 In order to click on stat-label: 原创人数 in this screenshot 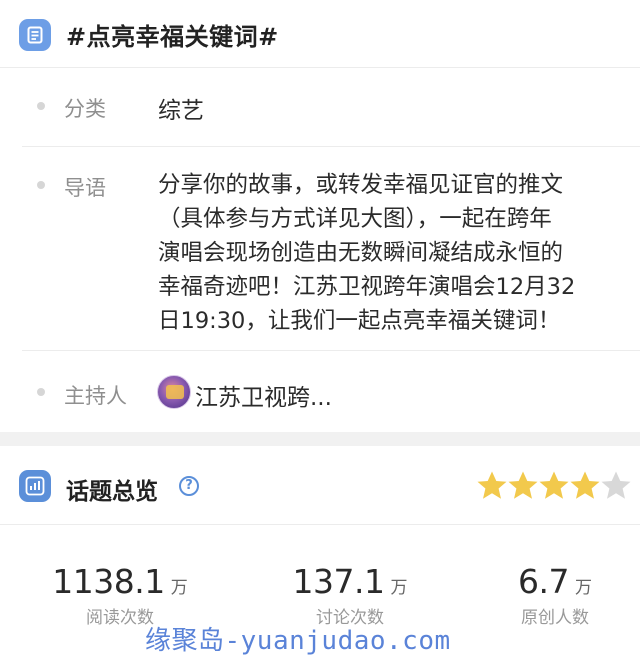, I will do `click(555, 618)`.